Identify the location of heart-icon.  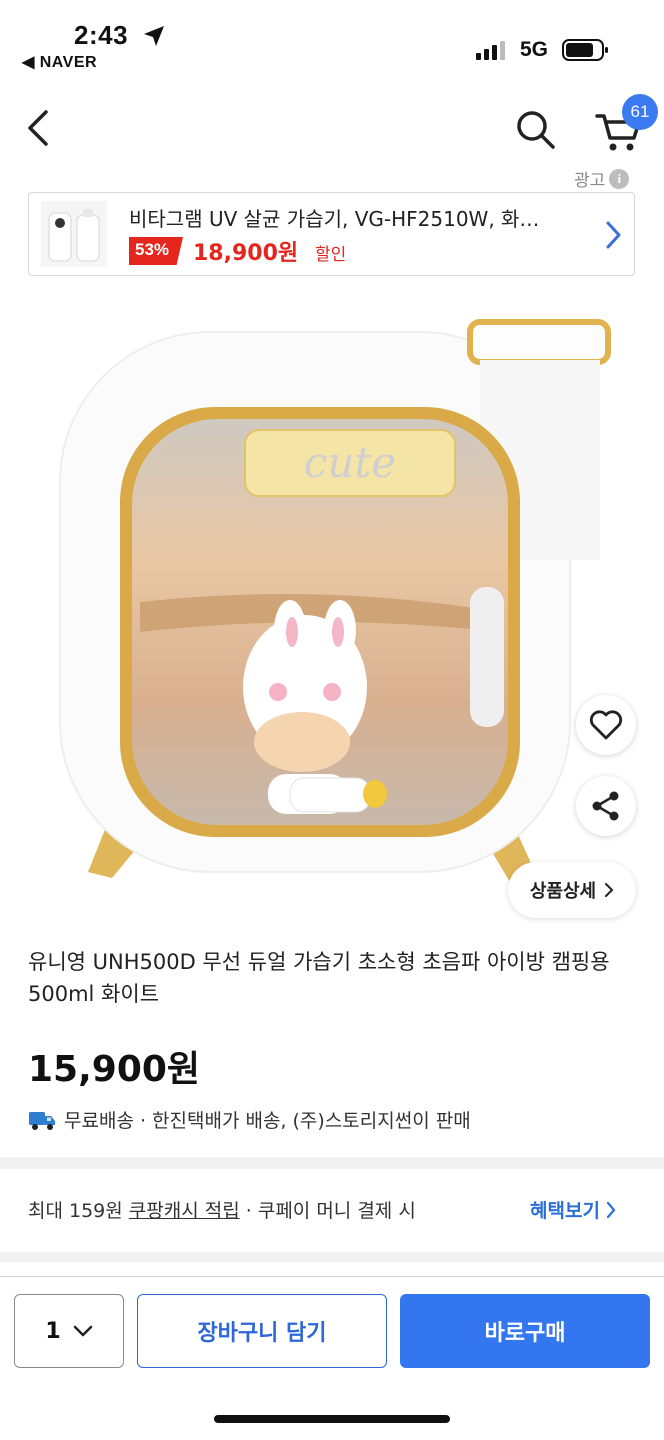
(606, 725).